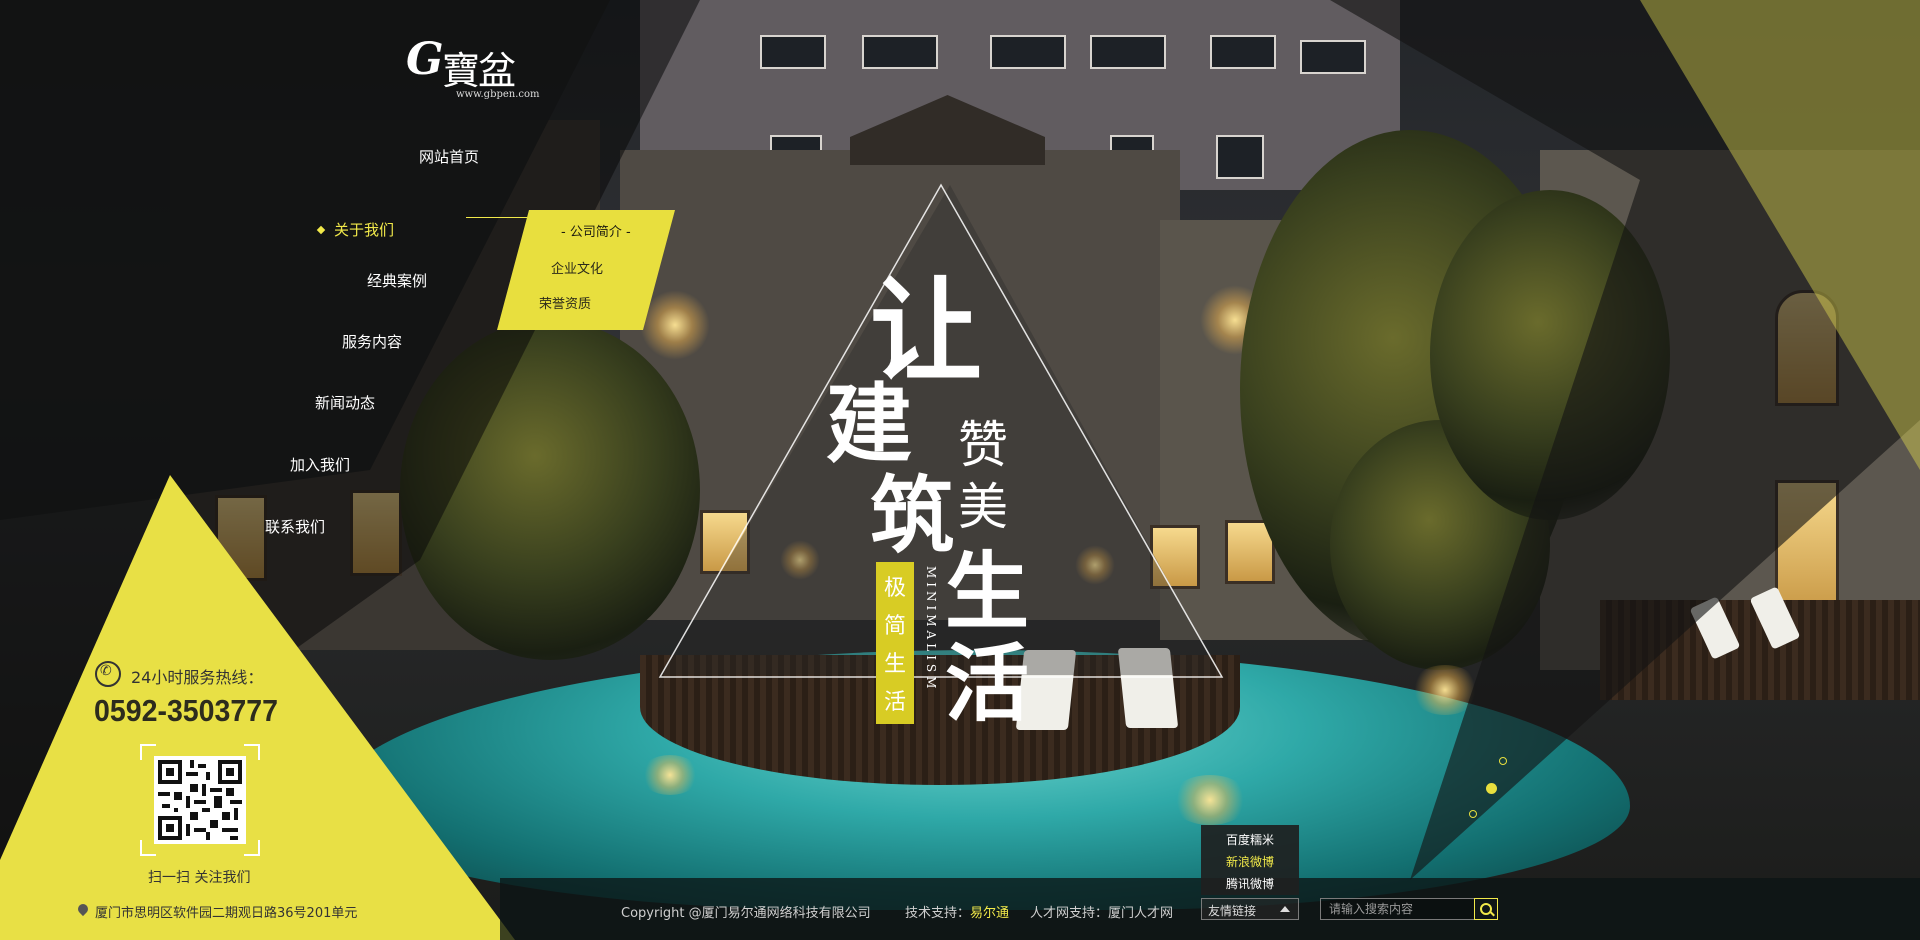 The width and height of the screenshot is (1920, 940). I want to click on footer-tech-support: 技术支持：易尔通, so click(957, 911).